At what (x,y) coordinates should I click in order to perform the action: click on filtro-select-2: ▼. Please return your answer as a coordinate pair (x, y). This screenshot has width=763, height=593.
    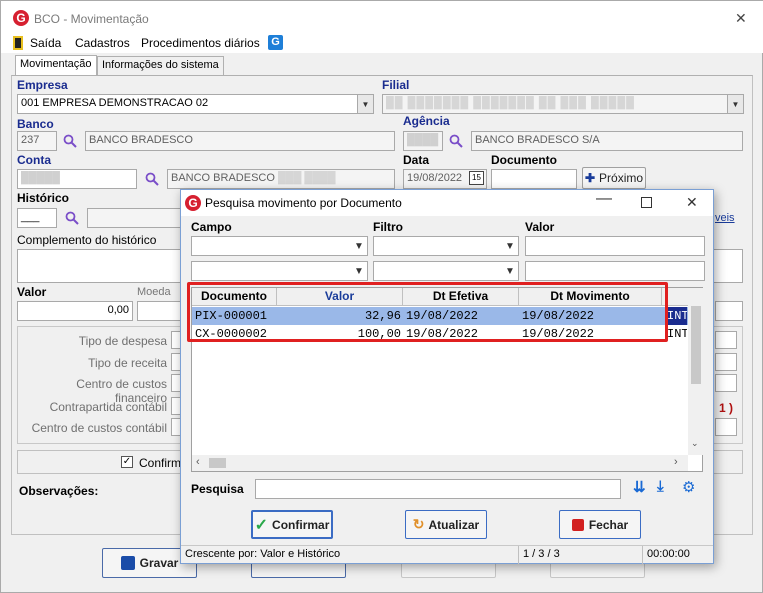
    Looking at the image, I should click on (446, 271).